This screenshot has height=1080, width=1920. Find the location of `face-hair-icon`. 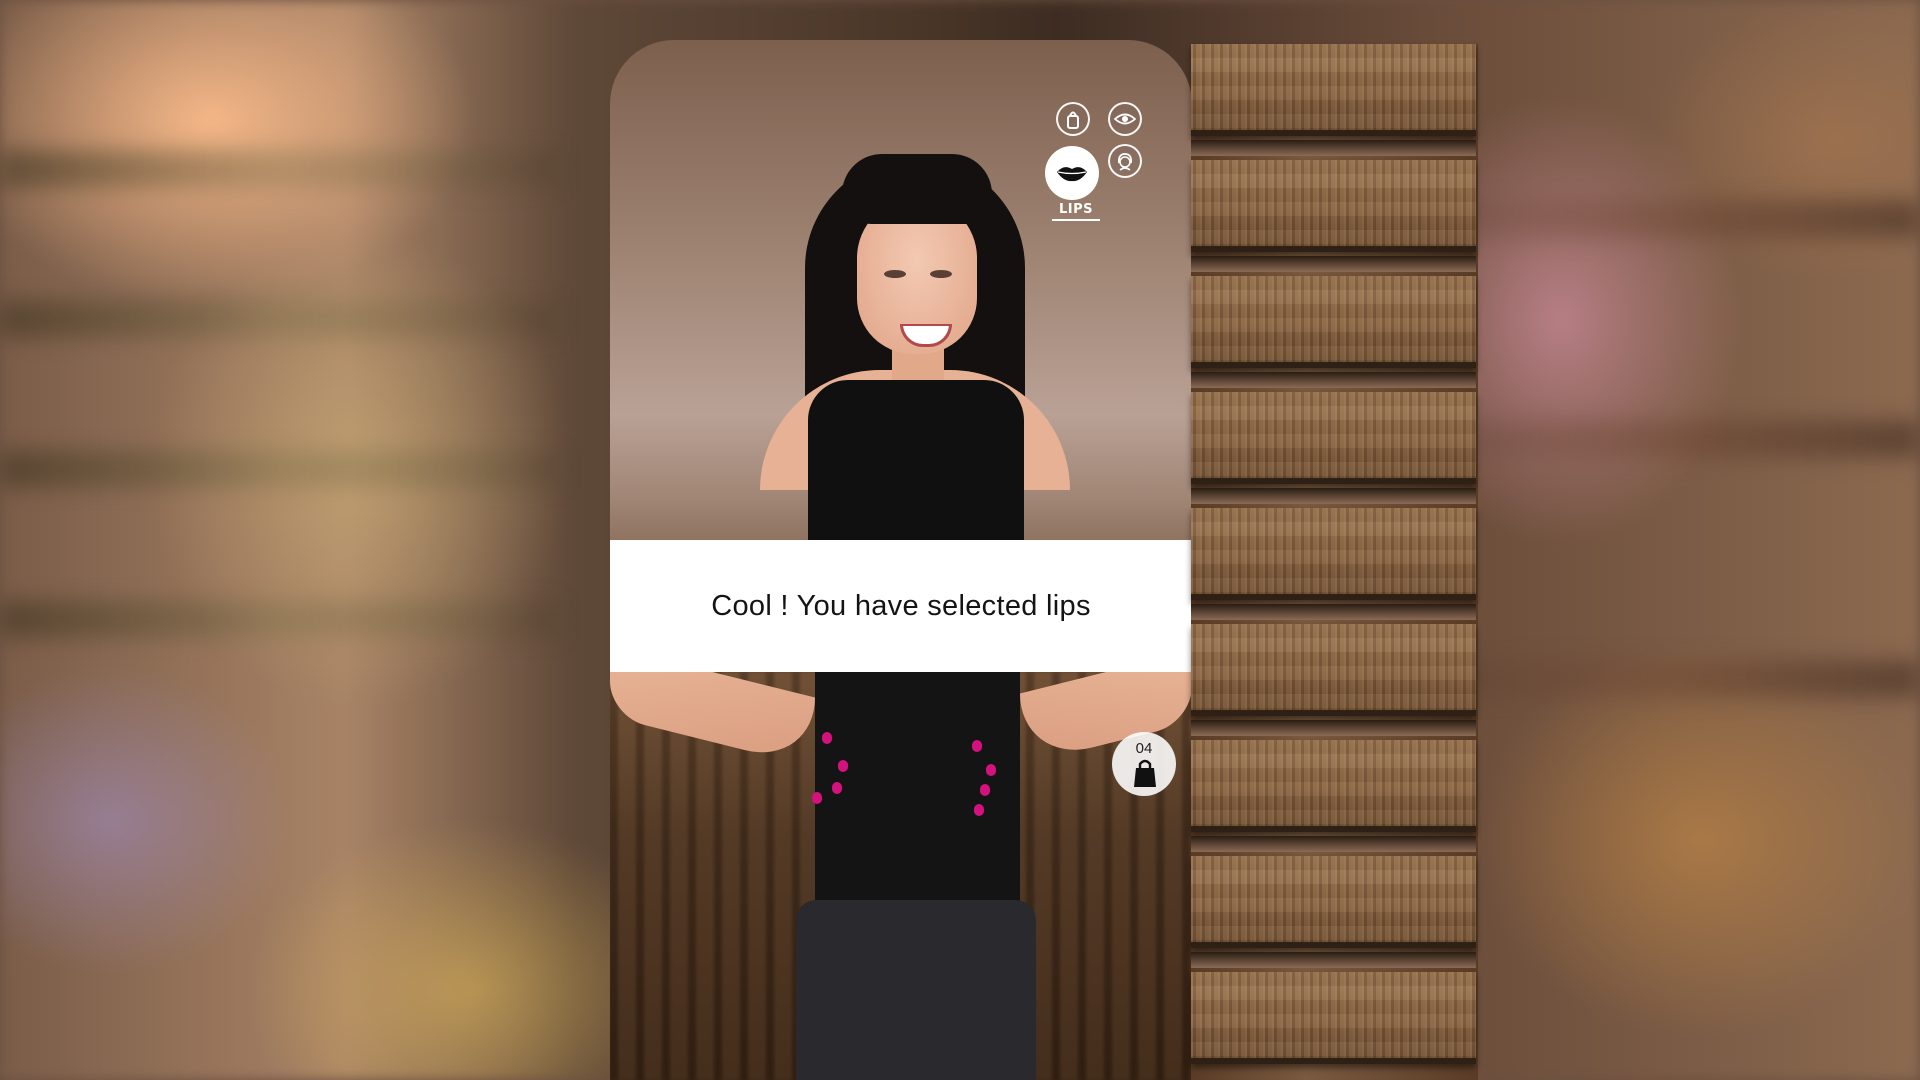

face-hair-icon is located at coordinates (1125, 162).